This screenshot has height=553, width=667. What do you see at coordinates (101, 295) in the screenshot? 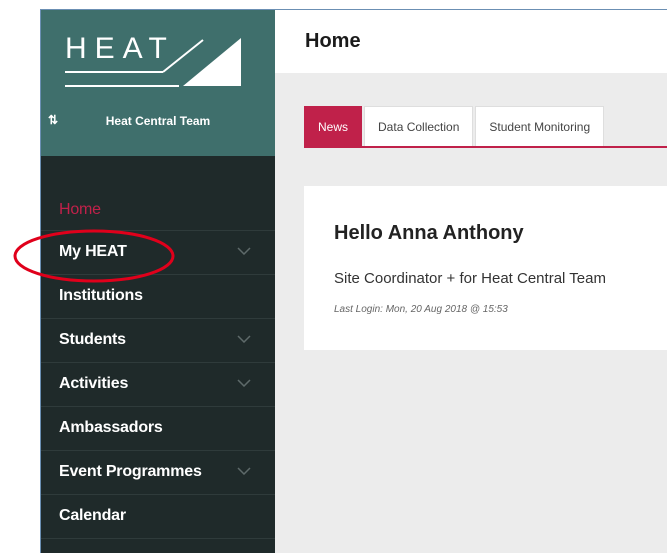
I see `sidebar-item-label: Institutions` at bounding box center [101, 295].